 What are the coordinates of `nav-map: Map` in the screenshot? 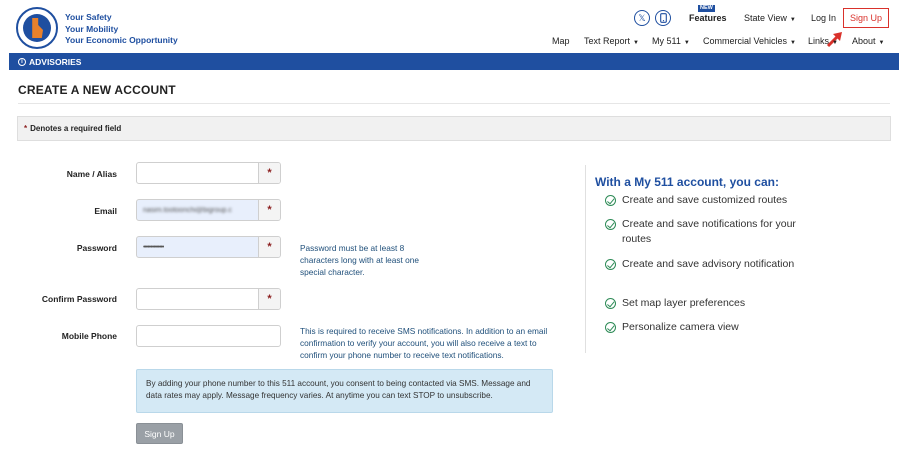 It's located at (561, 41).